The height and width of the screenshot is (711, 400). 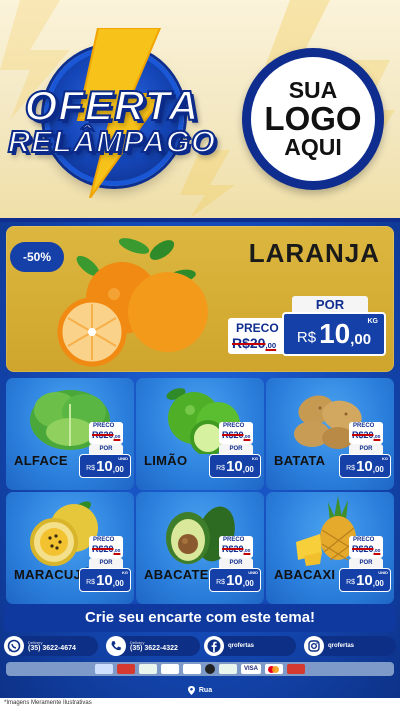 I want to click on logo-text-3: AQUI, so click(x=313, y=146).